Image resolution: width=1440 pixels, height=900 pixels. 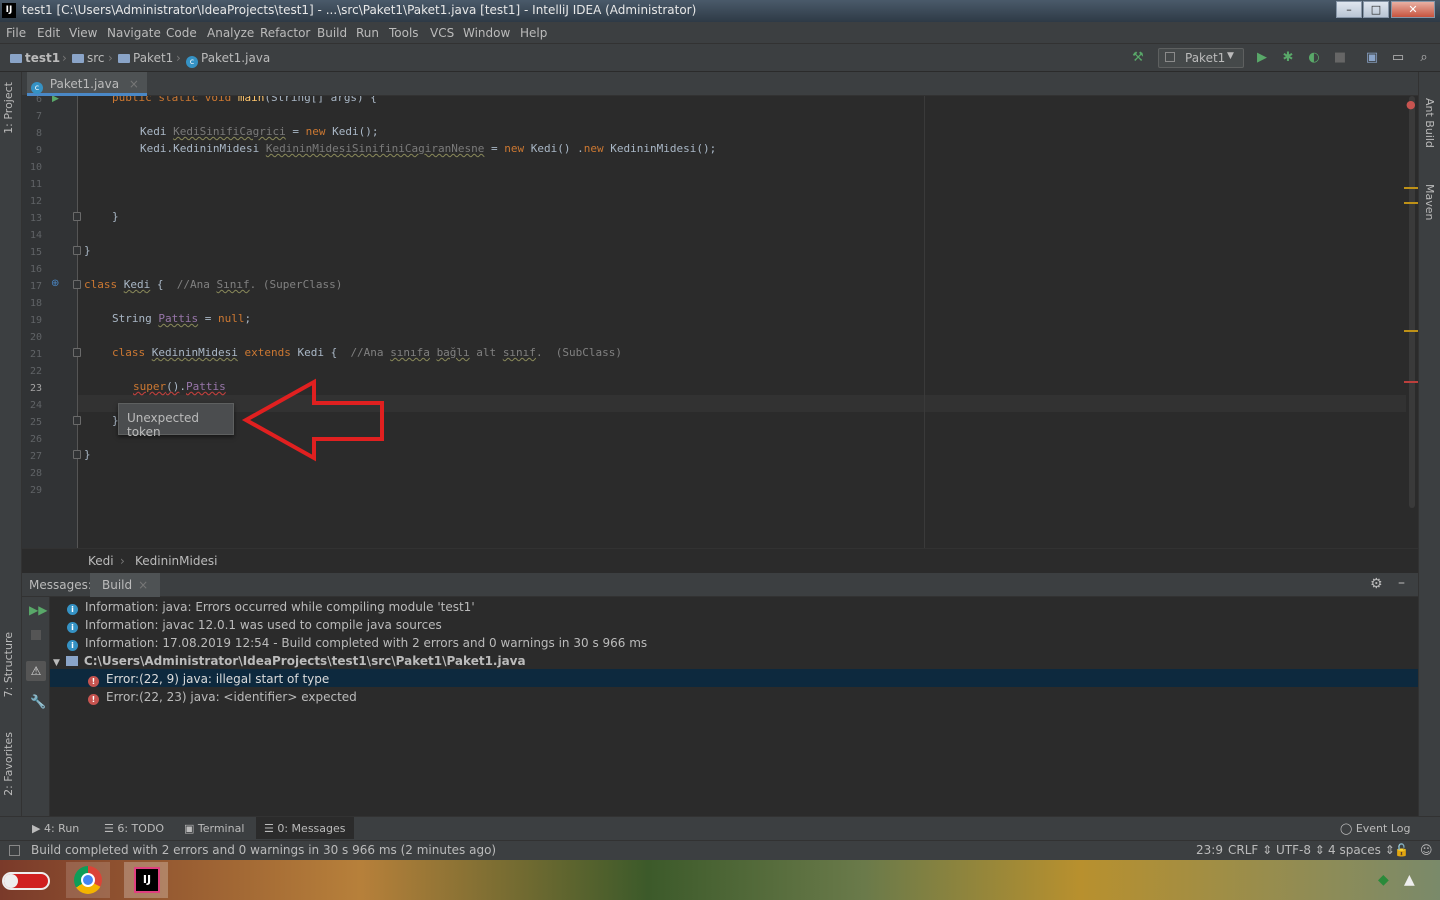 I want to click on gear-icon: ⚙, so click(x=1376, y=584).